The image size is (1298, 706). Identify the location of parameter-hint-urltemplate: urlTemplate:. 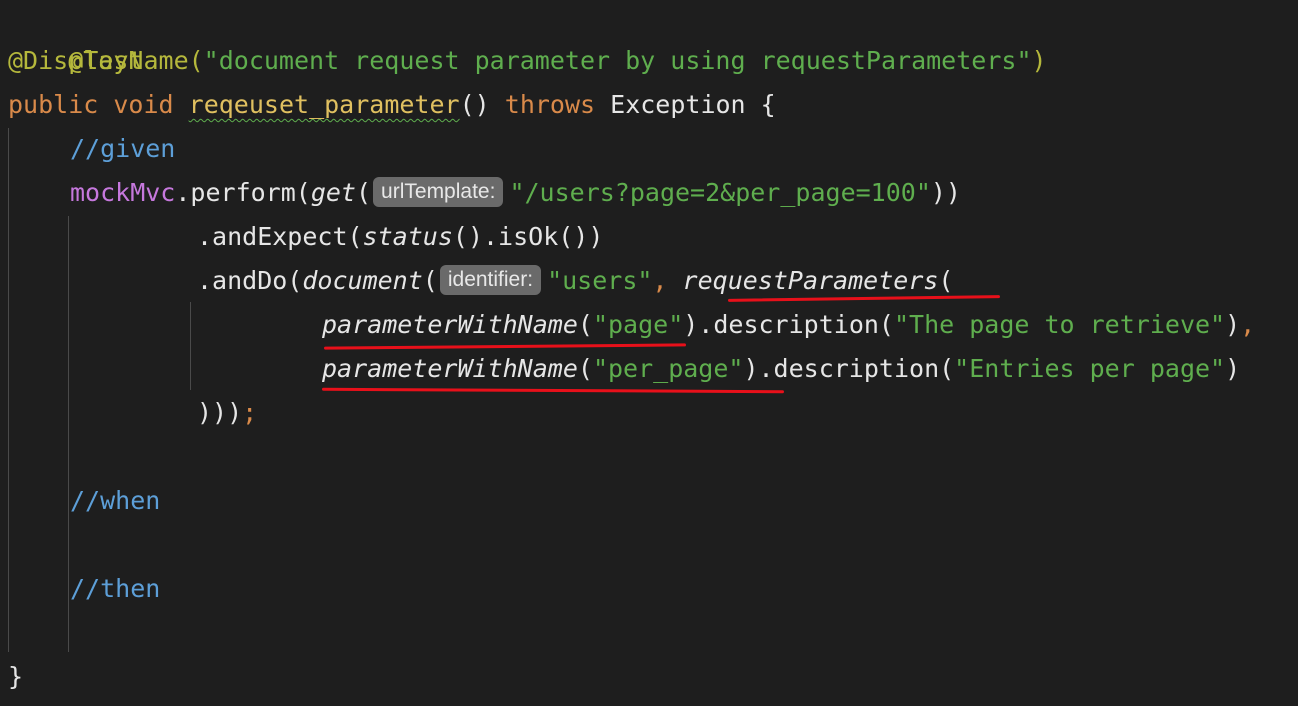
(438, 192).